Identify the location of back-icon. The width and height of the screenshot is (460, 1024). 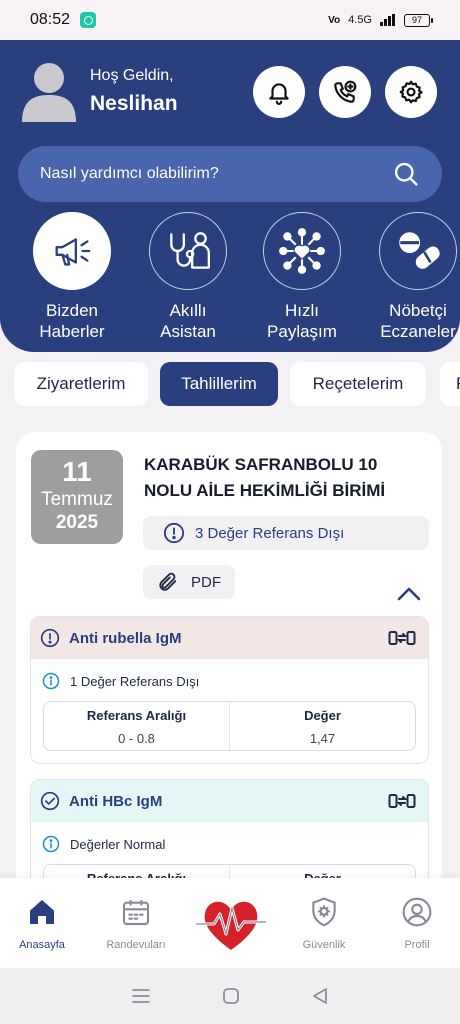
(320, 996).